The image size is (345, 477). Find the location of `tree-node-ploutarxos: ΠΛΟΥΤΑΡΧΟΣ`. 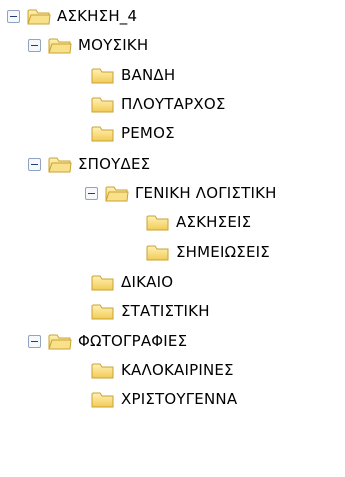

tree-node-ploutarxos: ΠΛΟΥΤΑΡΧΟΣ is located at coordinates (158, 104).